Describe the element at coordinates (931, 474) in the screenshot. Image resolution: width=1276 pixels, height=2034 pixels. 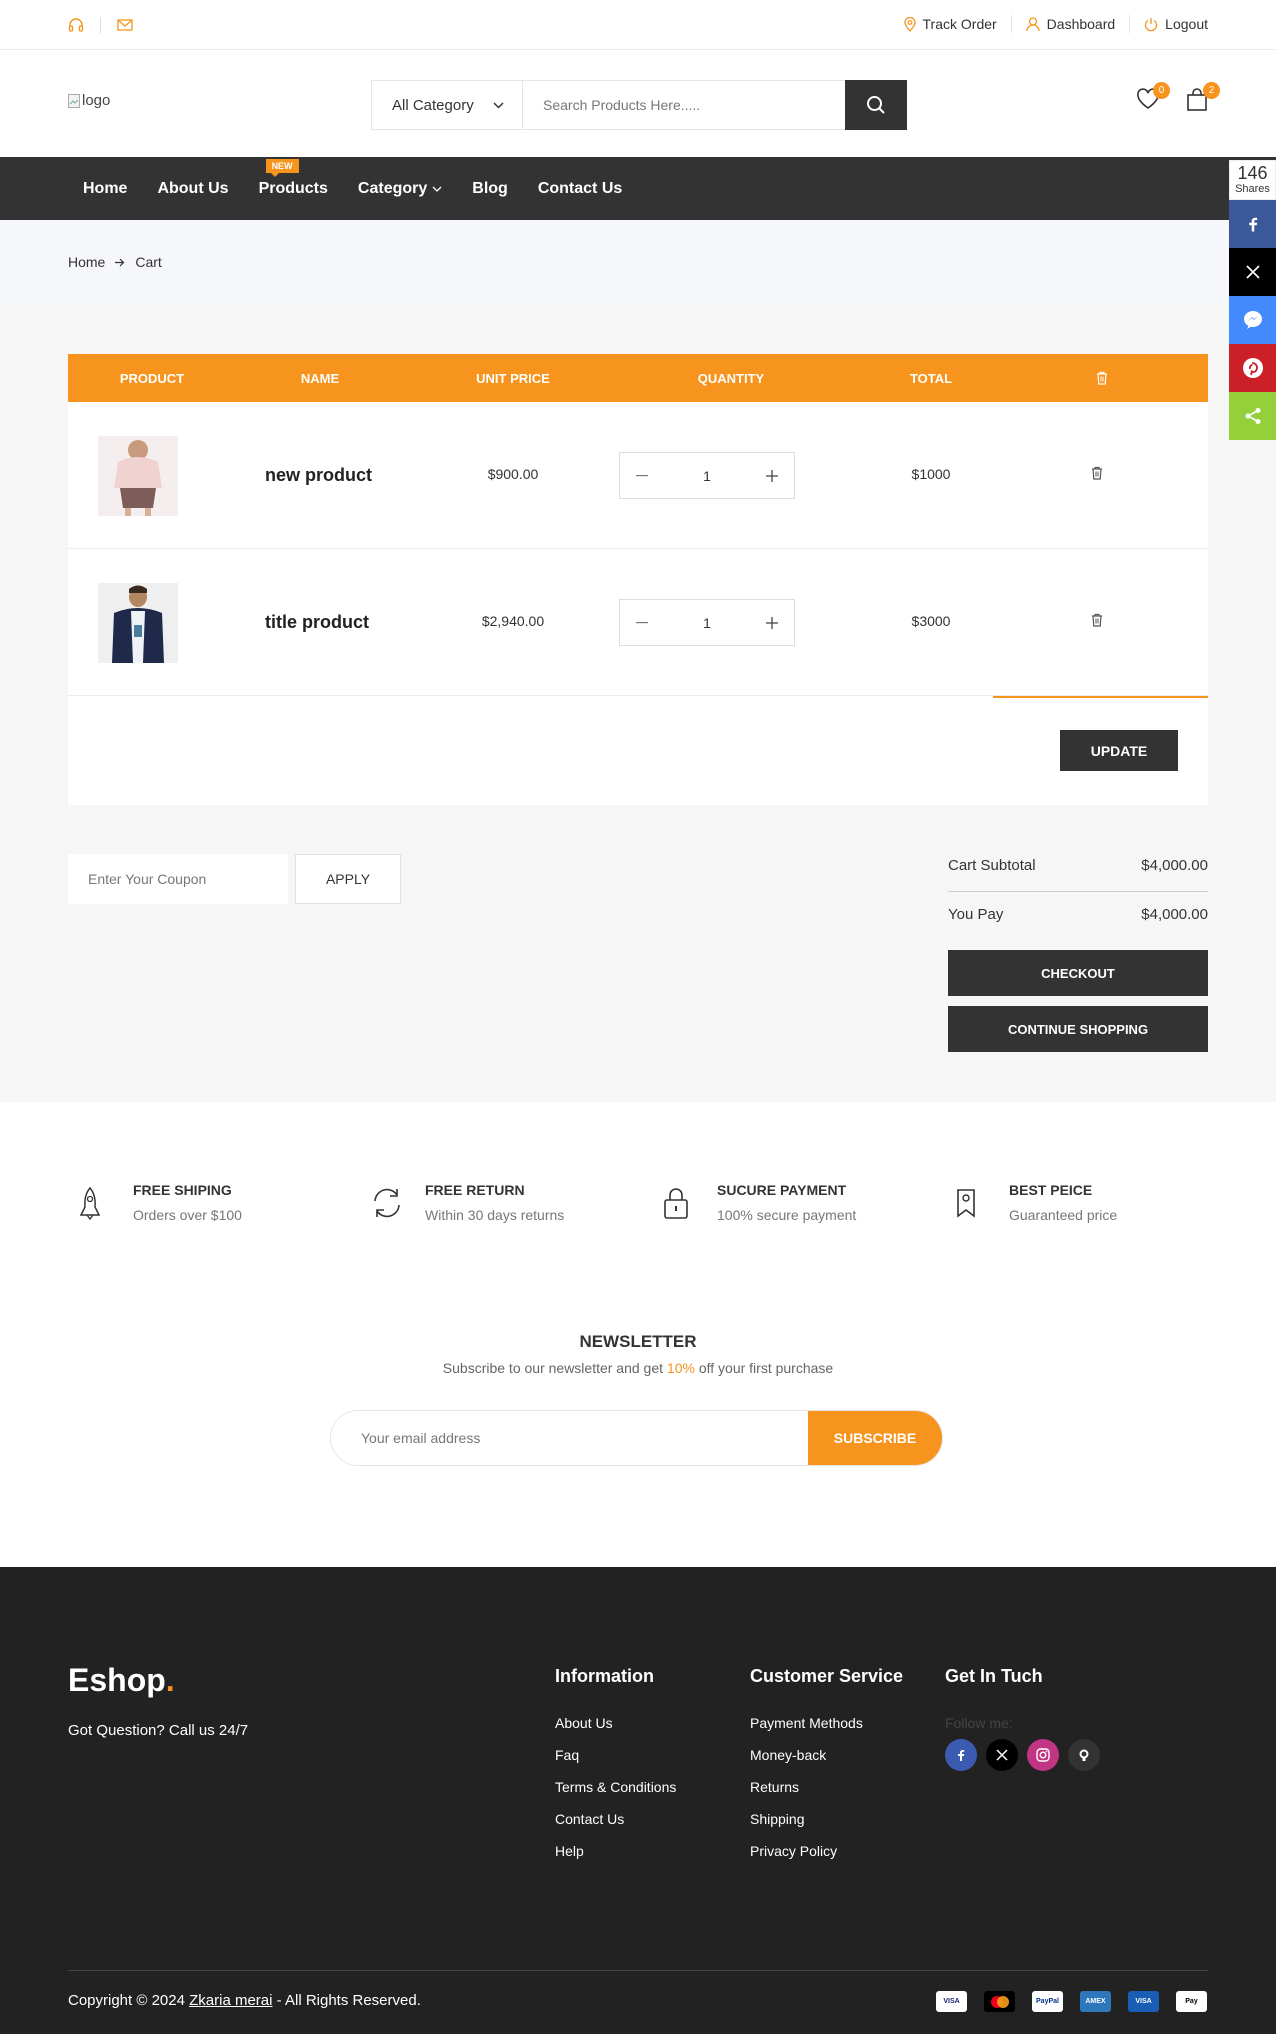
I see `row-total: $1000` at that location.